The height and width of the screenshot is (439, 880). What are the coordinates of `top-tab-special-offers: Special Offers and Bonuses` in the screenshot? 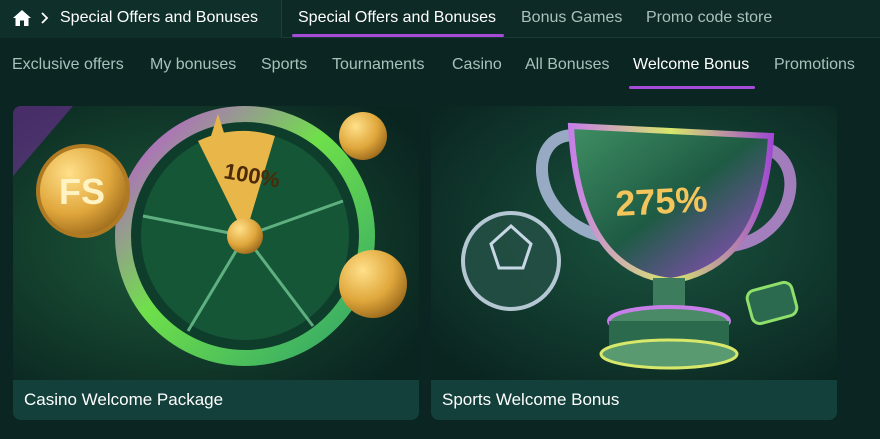 It's located at (397, 18).